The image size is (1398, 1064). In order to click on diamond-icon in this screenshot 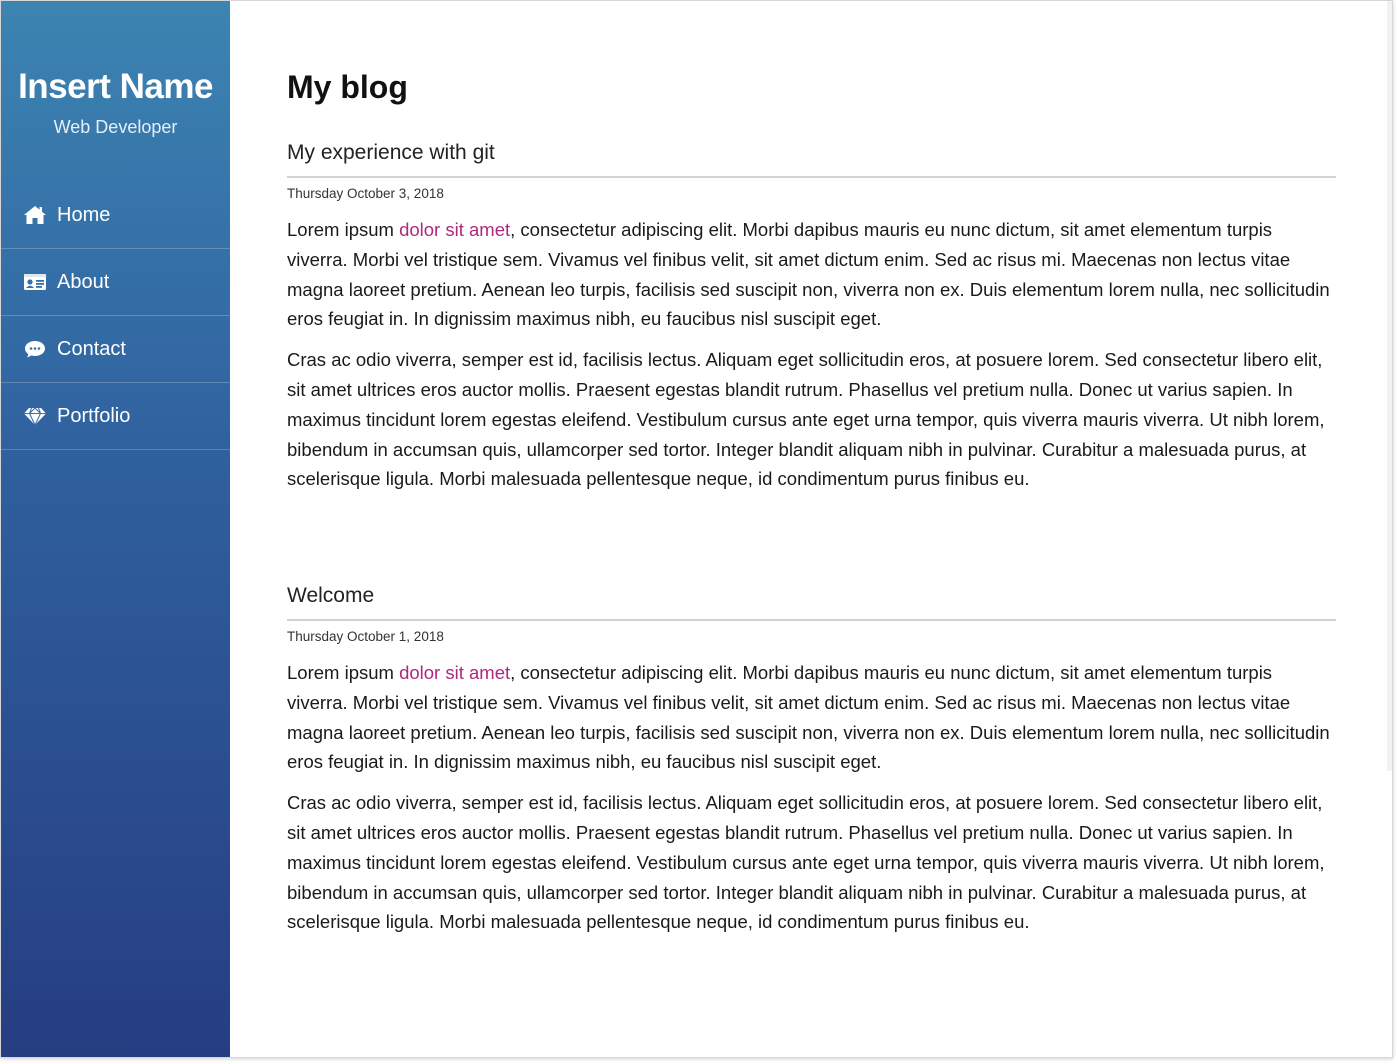, I will do `click(36, 416)`.